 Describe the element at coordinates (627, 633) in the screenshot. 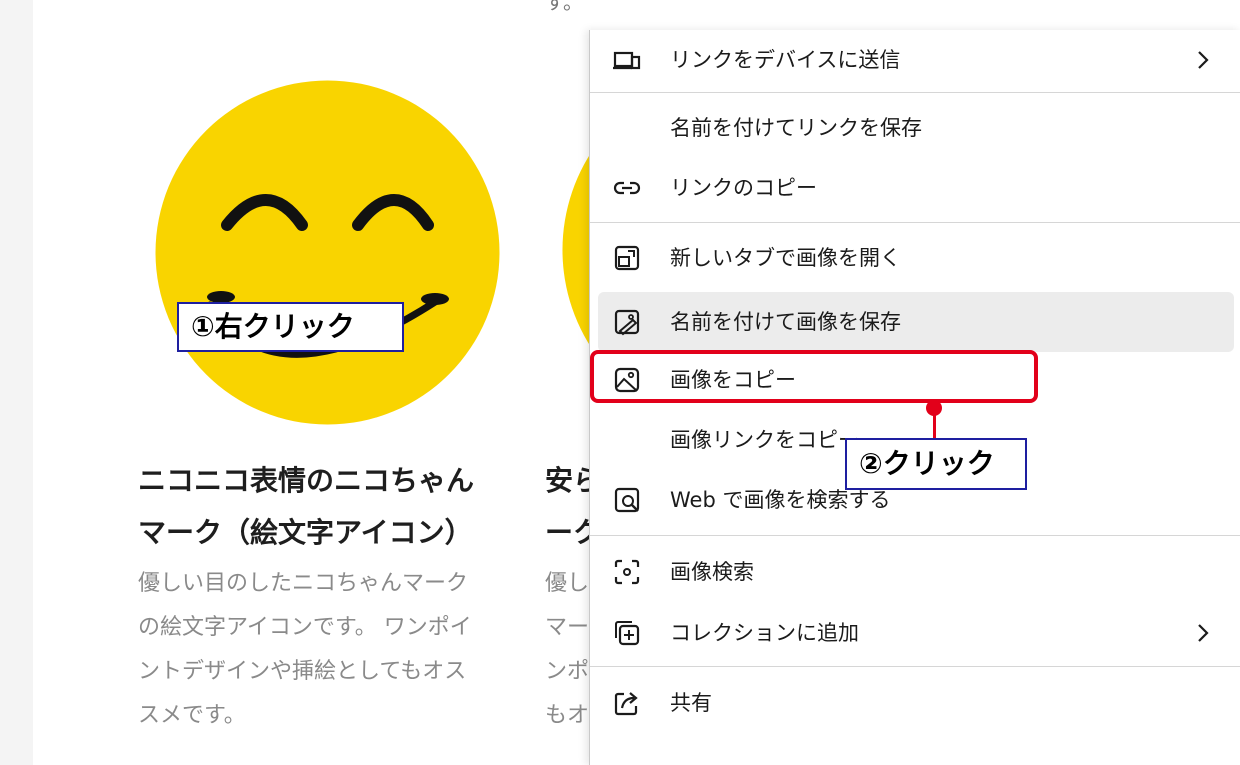

I see `collection-add-icon` at that location.